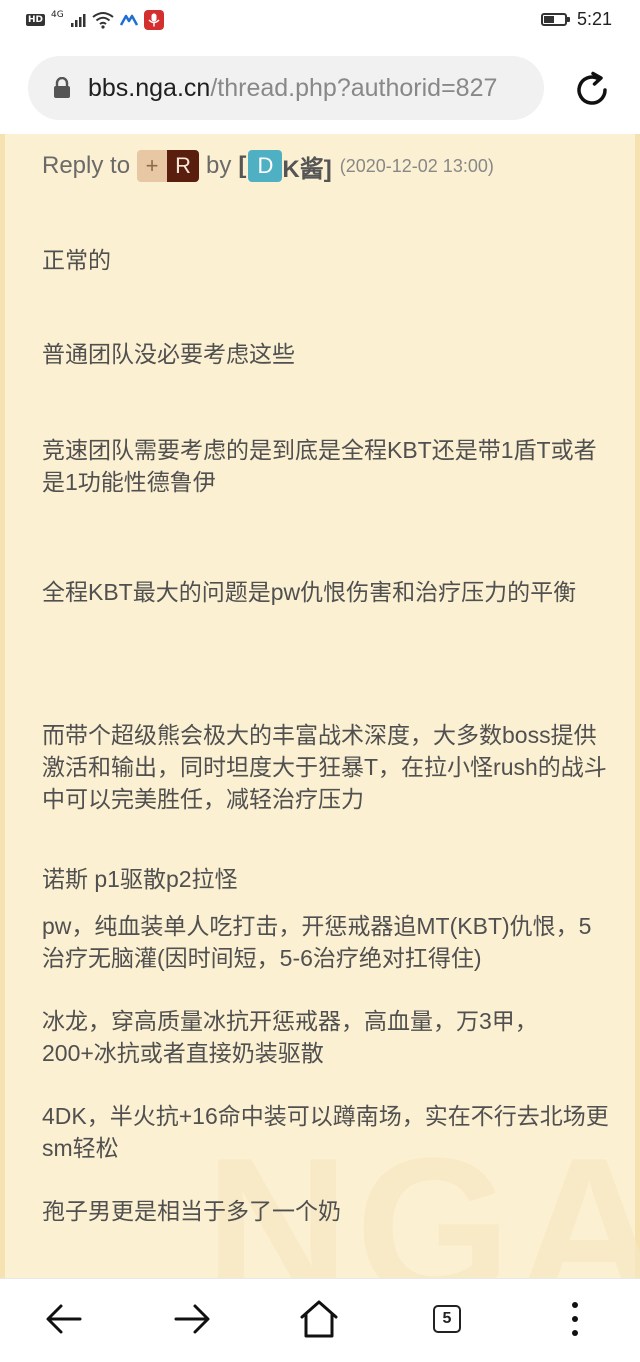  I want to click on post-paragraph: 全程KBT最大的问题是pw仇恨伤害和治疗压力的平衡, so click(309, 592).